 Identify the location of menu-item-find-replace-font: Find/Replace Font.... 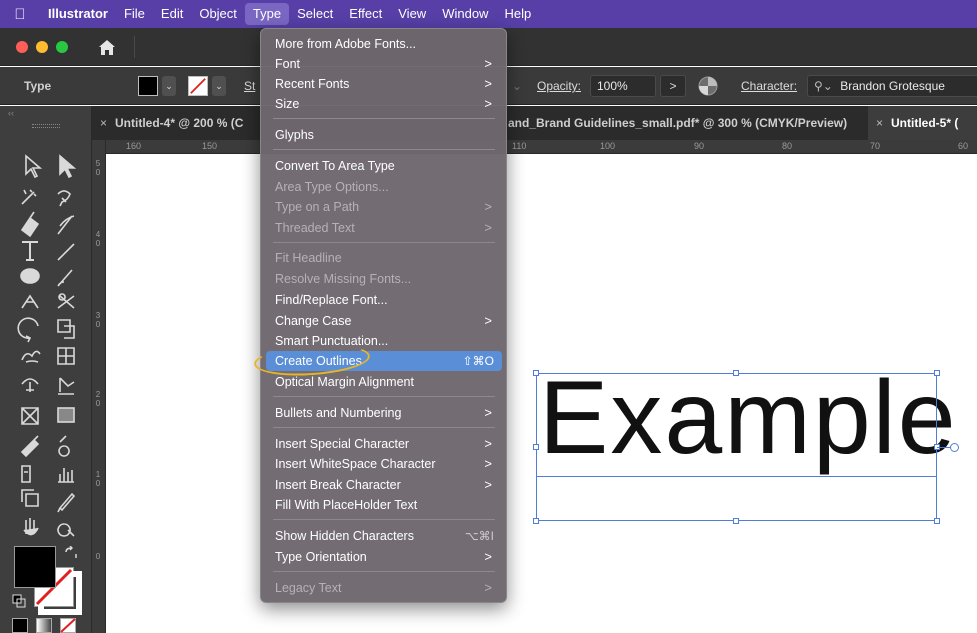
(384, 300).